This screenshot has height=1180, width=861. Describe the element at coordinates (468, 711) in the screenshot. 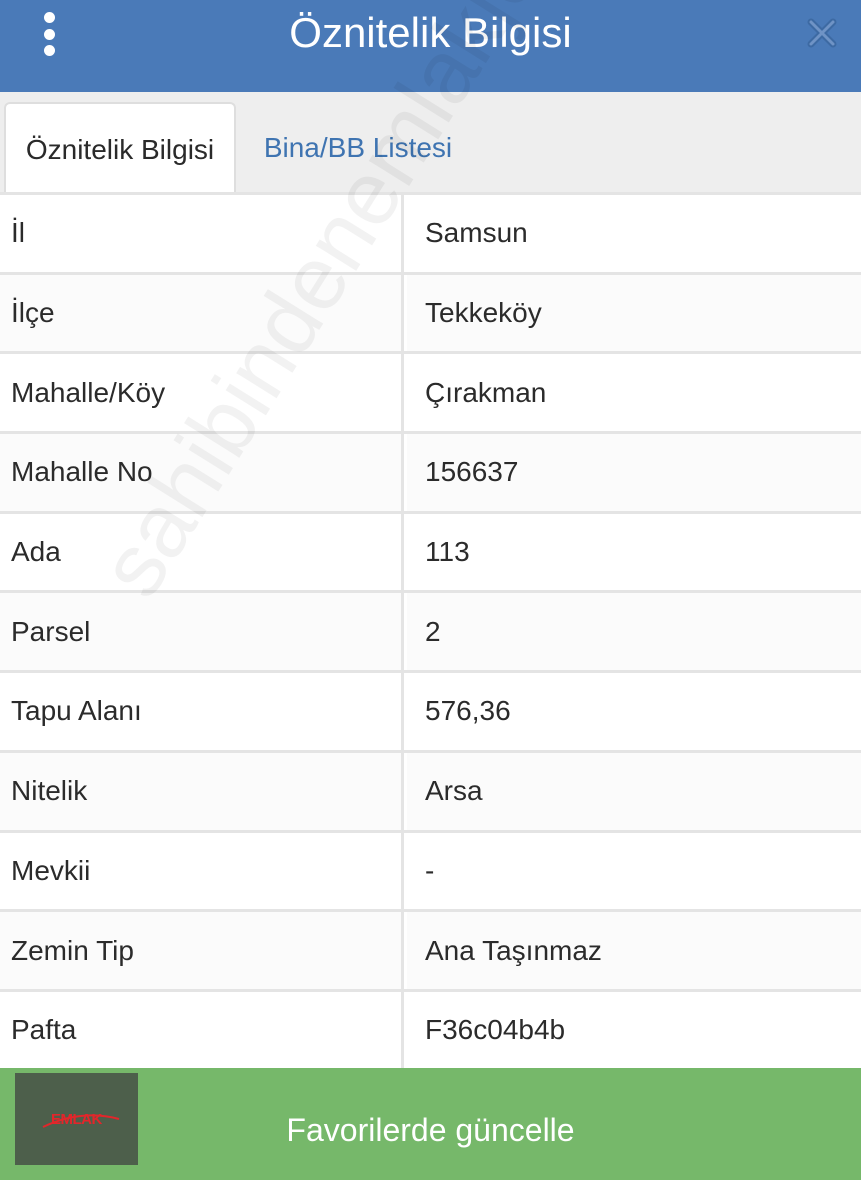

I see `row-value: 576,36` at that location.